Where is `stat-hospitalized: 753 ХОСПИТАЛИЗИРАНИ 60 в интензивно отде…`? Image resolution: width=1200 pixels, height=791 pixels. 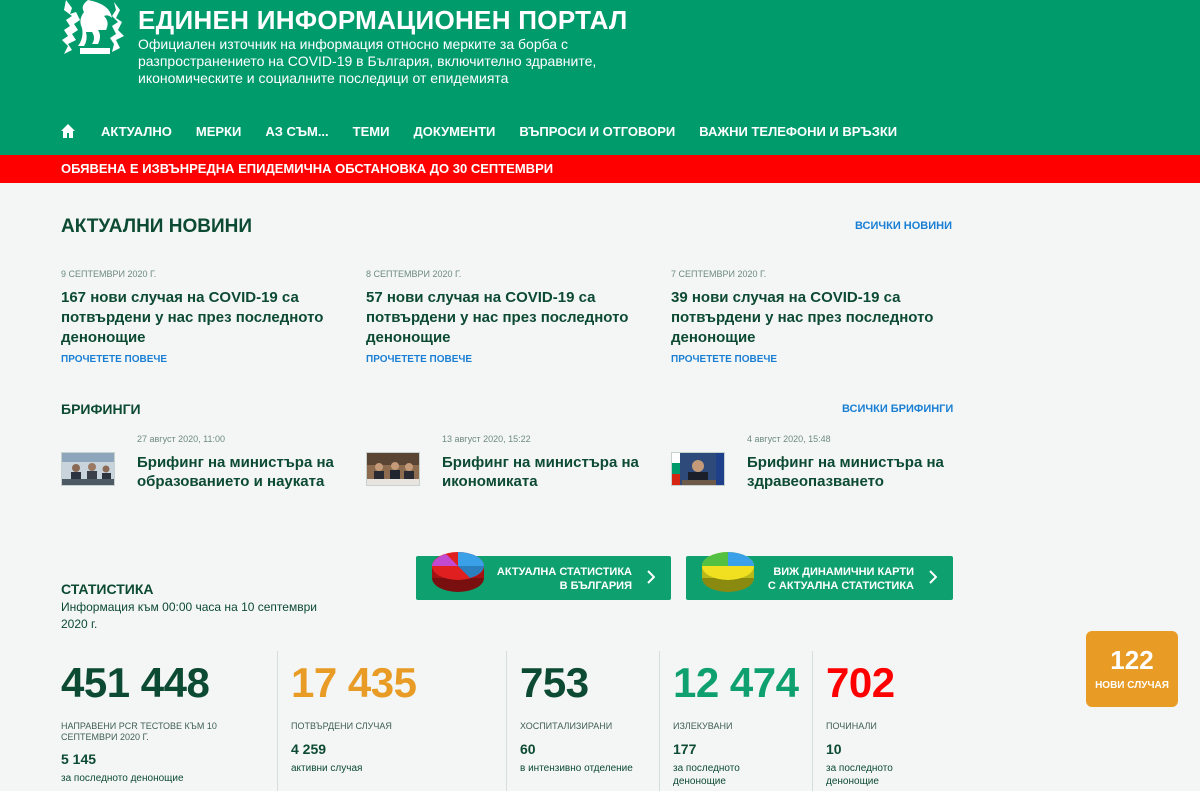
stat-hospitalized: 753 ХОСПИТАЛИЗИРАНИ 60 в интензивно отде… is located at coordinates (582, 721).